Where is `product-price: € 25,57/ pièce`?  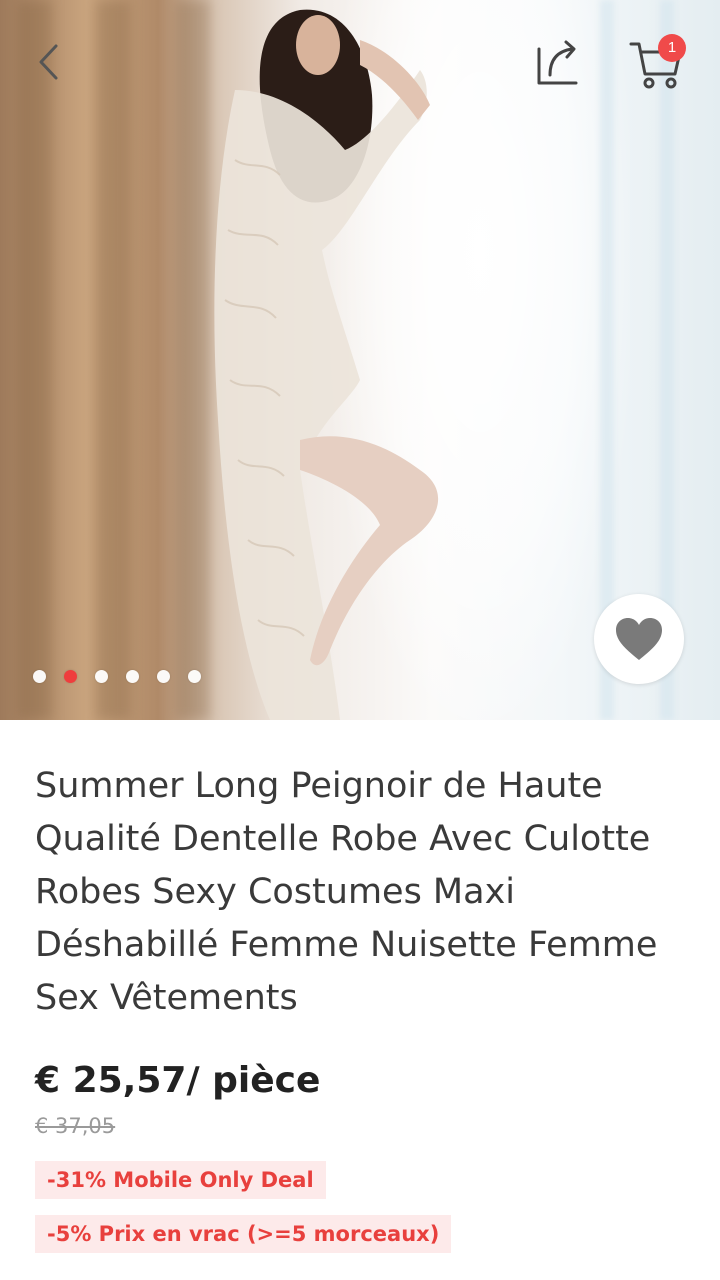 product-price: € 25,57/ pièce is located at coordinates (178, 1080).